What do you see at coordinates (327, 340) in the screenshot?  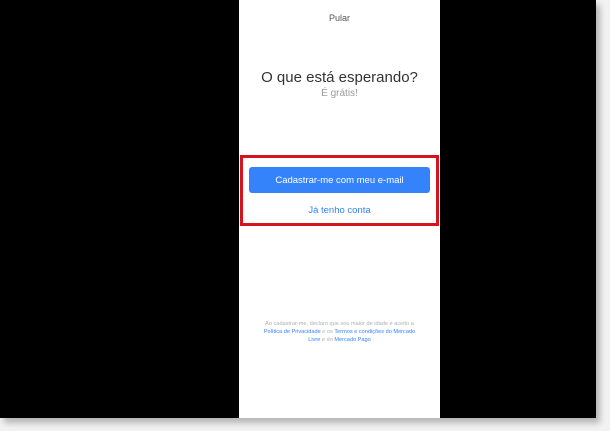 I see `legal-connector-text-2: e do` at bounding box center [327, 340].